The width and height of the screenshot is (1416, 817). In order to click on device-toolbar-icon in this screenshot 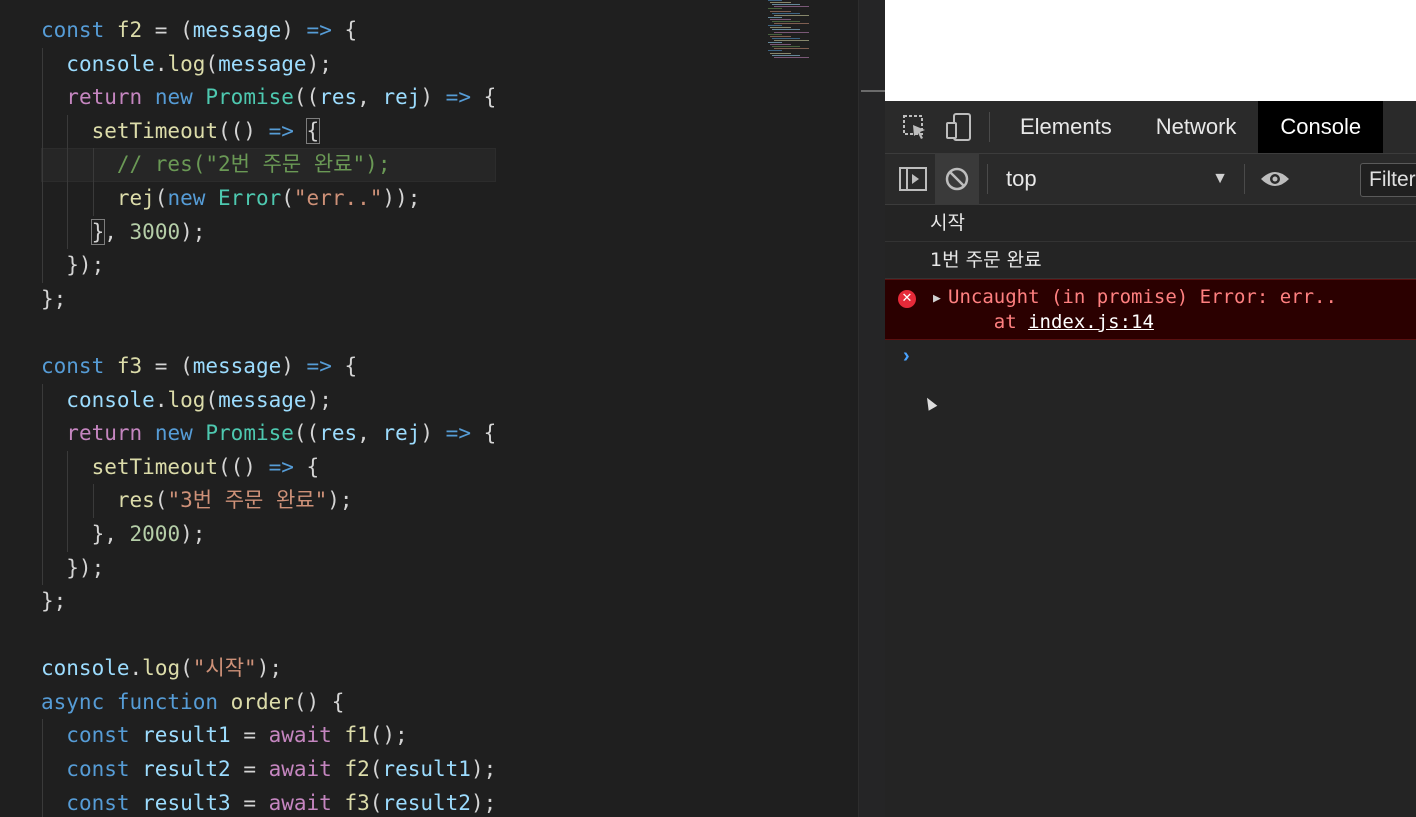, I will do `click(959, 127)`.